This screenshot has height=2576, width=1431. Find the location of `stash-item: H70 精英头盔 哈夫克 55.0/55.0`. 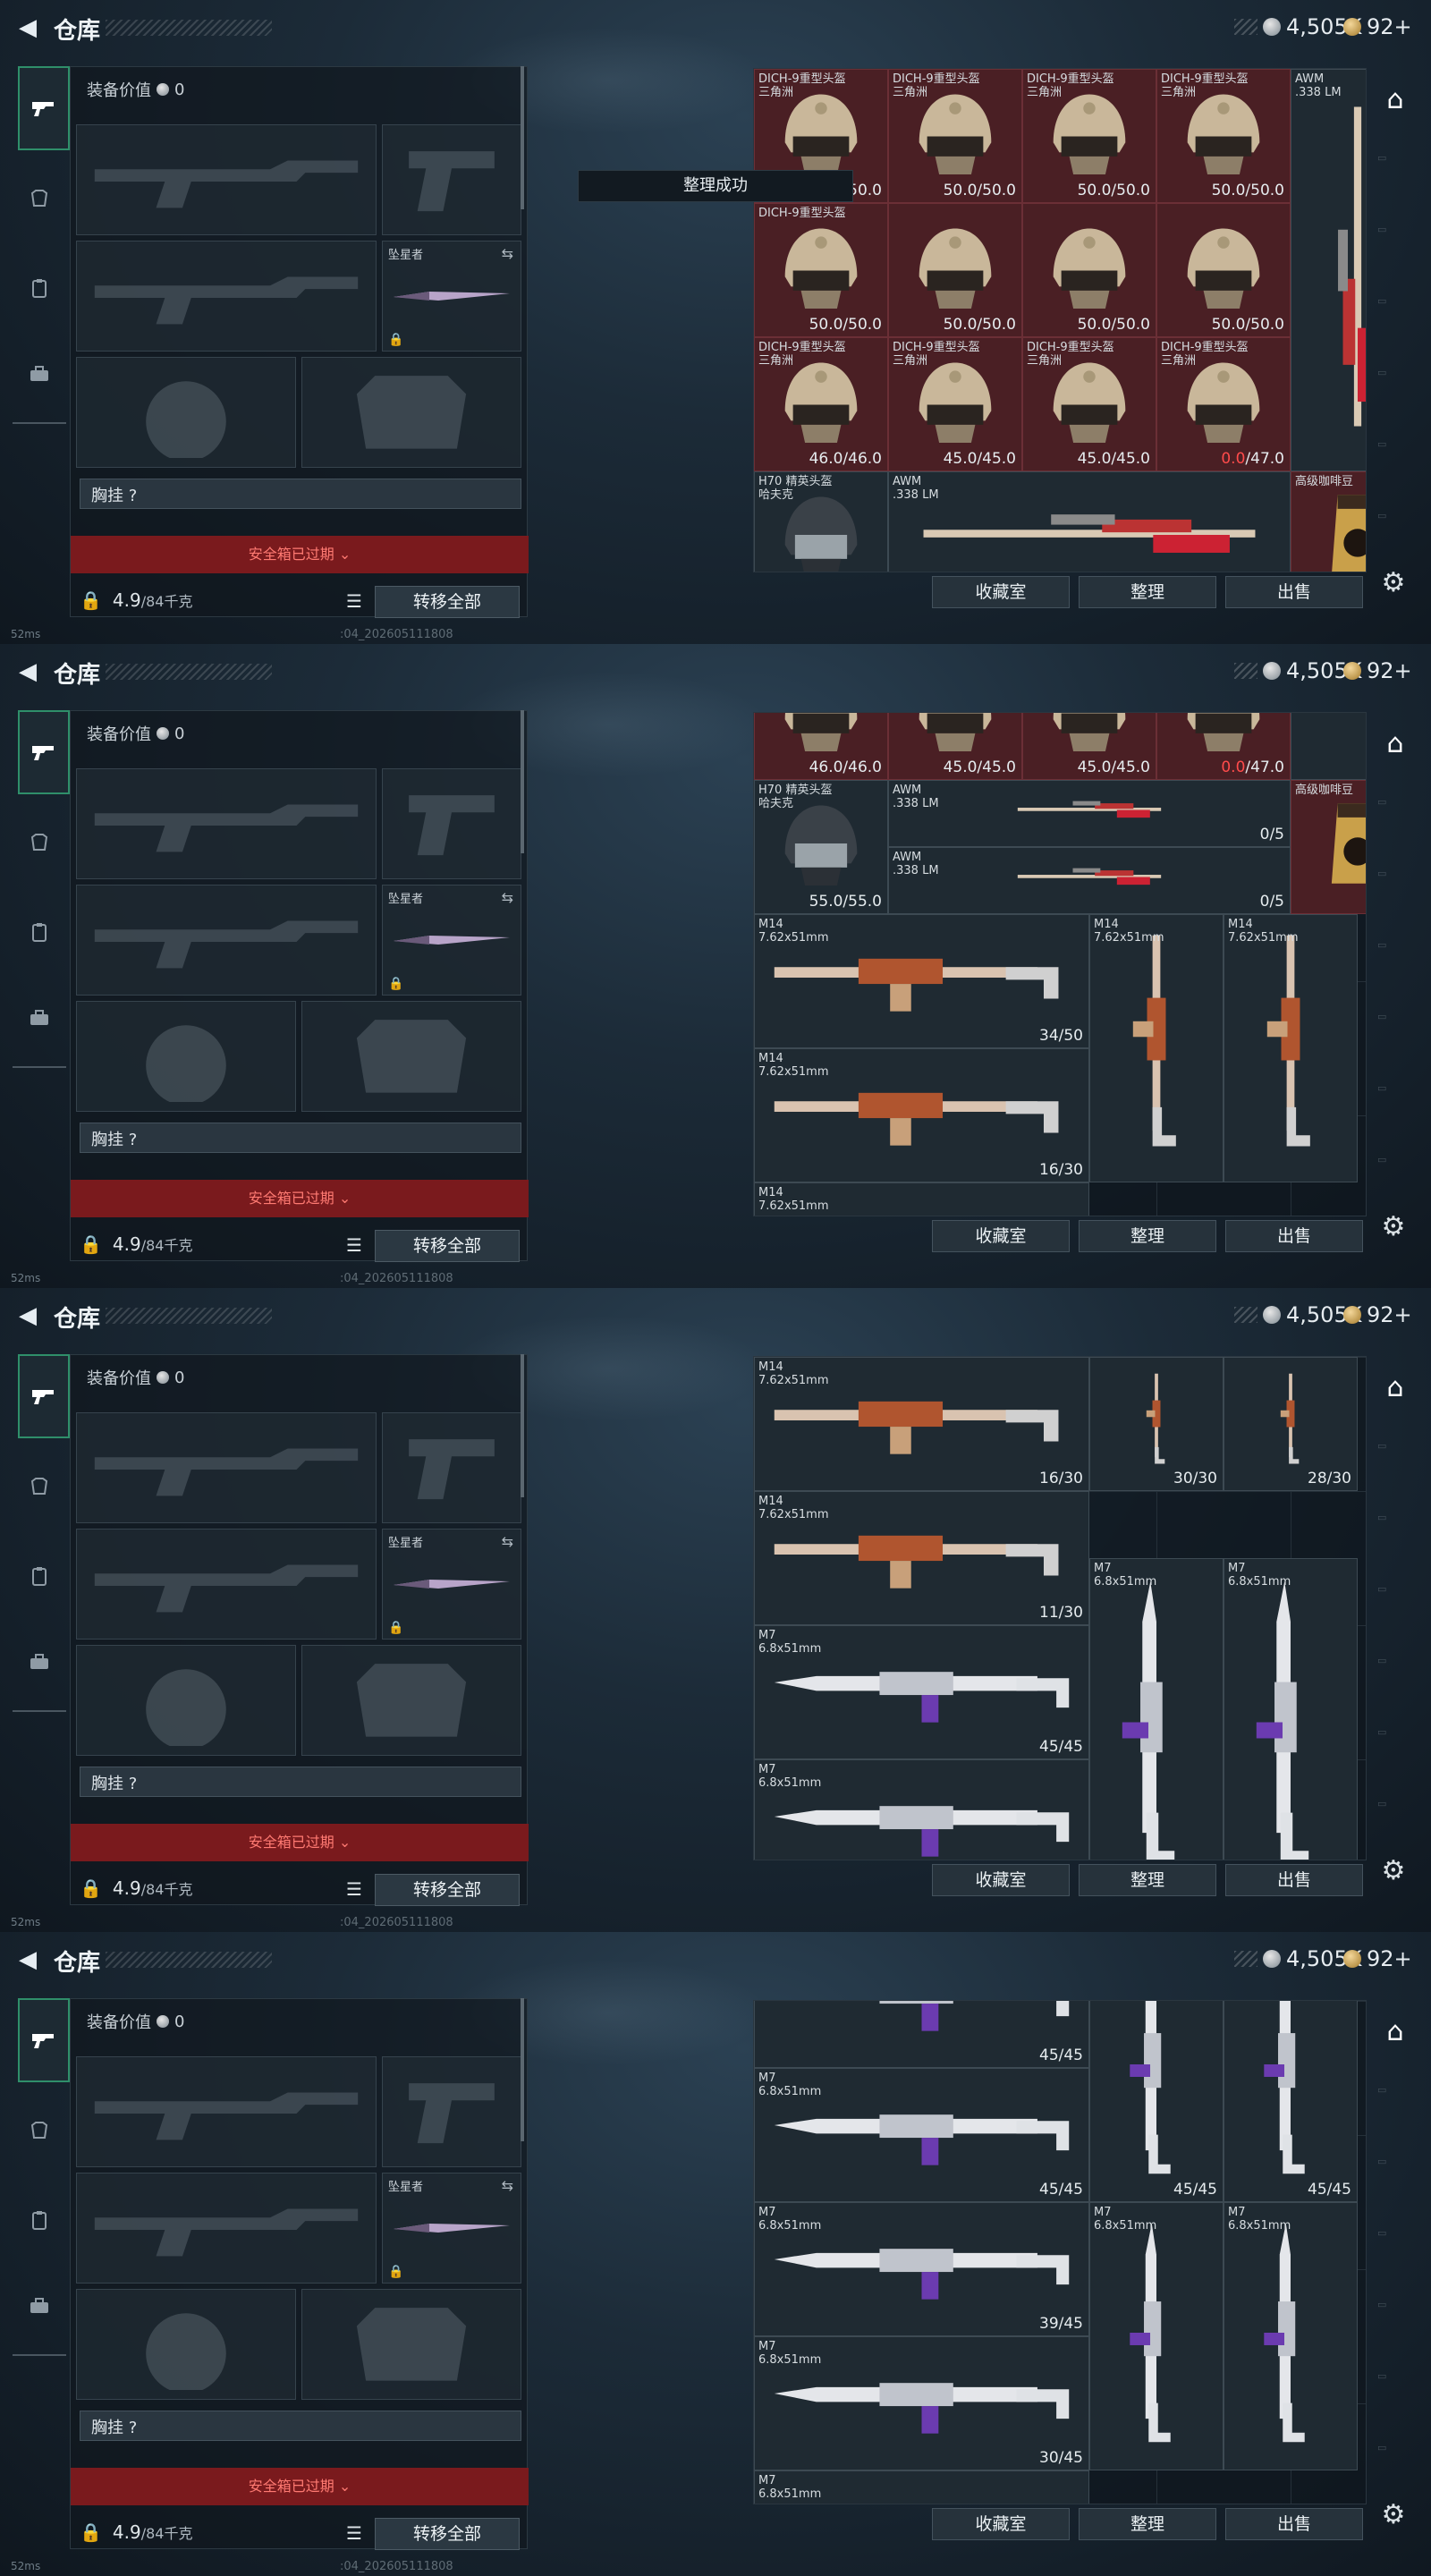

stash-item: H70 精英头盔 哈夫克 55.0/55.0 is located at coordinates (821, 847).